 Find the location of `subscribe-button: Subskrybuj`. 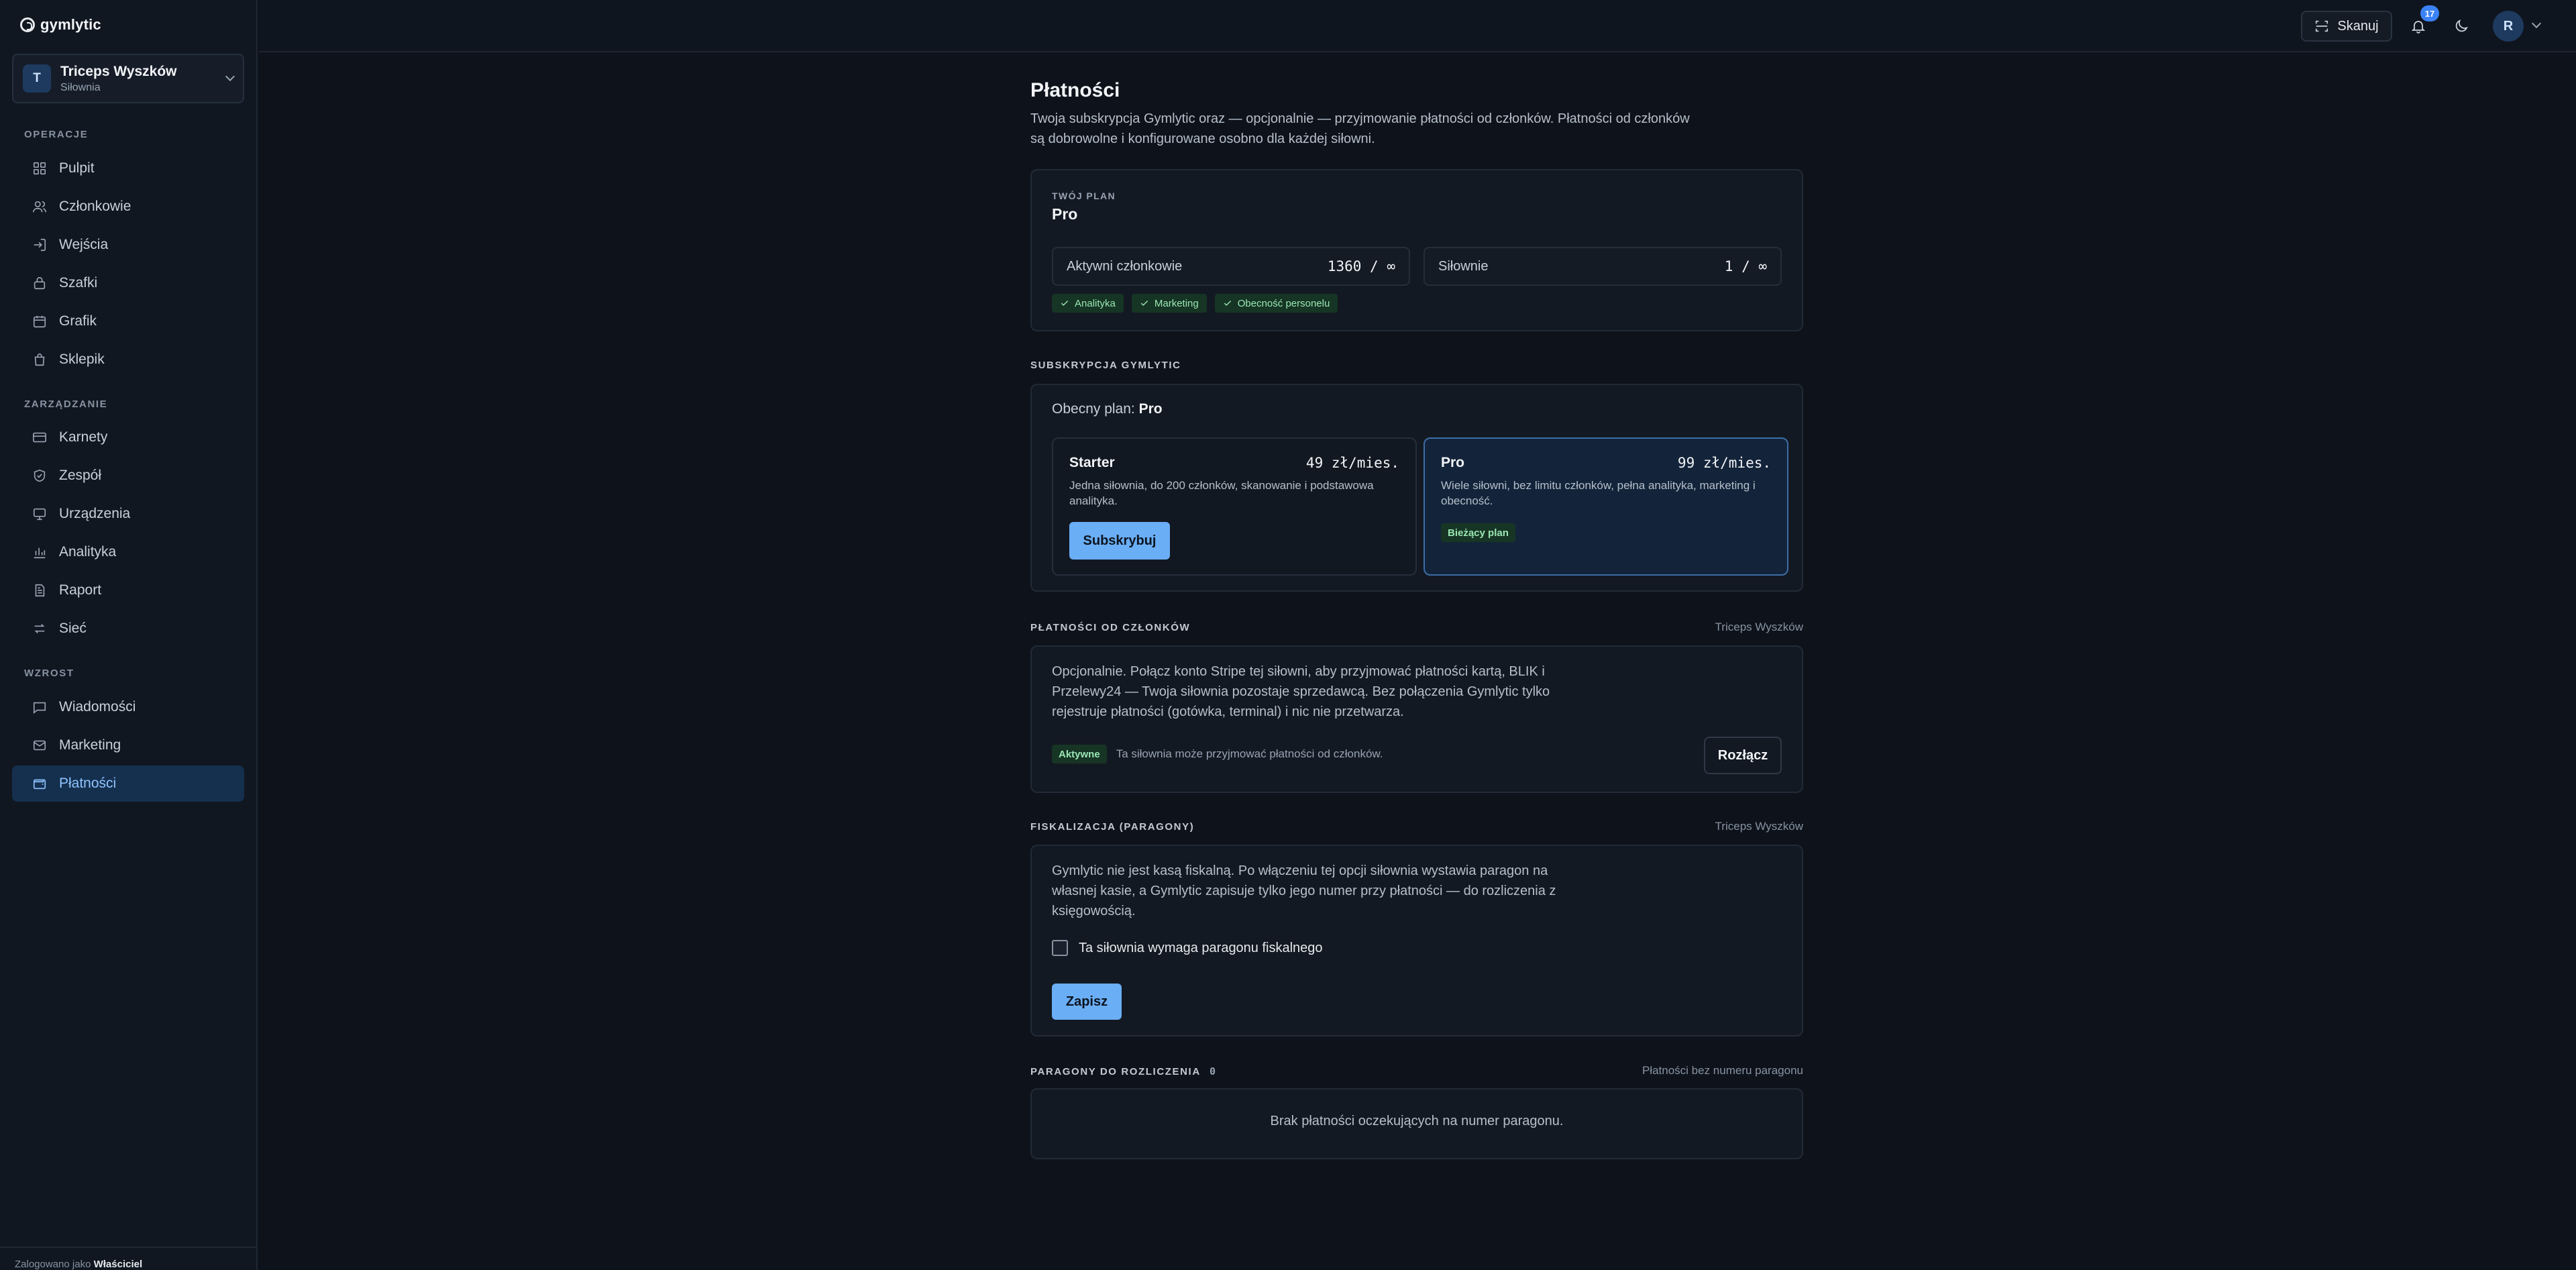

subscribe-button: Subskrybuj is located at coordinates (1119, 541).